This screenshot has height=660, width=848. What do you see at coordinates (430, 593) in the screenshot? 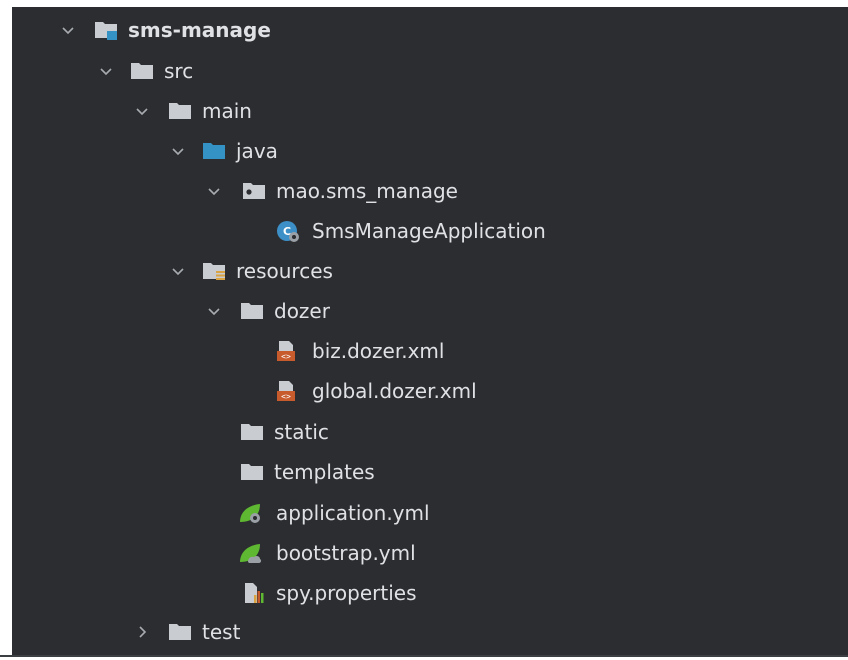
I see `tree-node-spy-properties: spy.properties` at bounding box center [430, 593].